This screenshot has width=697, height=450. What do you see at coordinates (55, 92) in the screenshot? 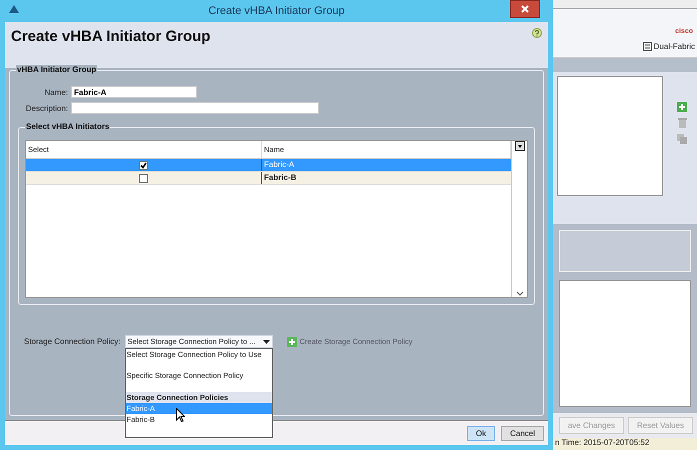
I see `field-label: Name:` at bounding box center [55, 92].